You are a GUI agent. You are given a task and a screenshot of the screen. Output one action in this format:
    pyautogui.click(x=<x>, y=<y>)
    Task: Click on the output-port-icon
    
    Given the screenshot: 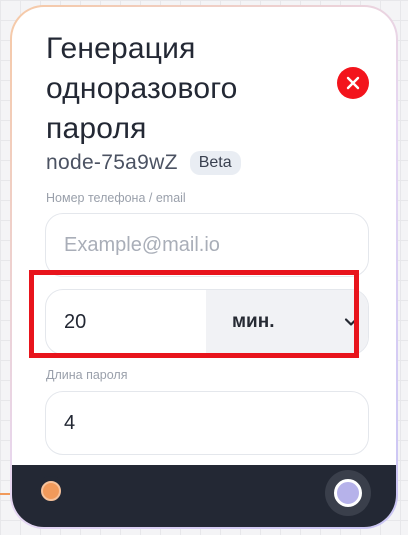 What is the action you would take?
    pyautogui.click(x=348, y=493)
    